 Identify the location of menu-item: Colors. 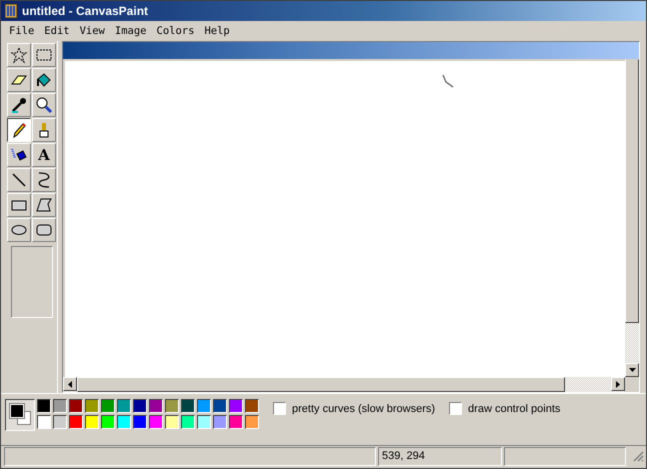
(176, 30).